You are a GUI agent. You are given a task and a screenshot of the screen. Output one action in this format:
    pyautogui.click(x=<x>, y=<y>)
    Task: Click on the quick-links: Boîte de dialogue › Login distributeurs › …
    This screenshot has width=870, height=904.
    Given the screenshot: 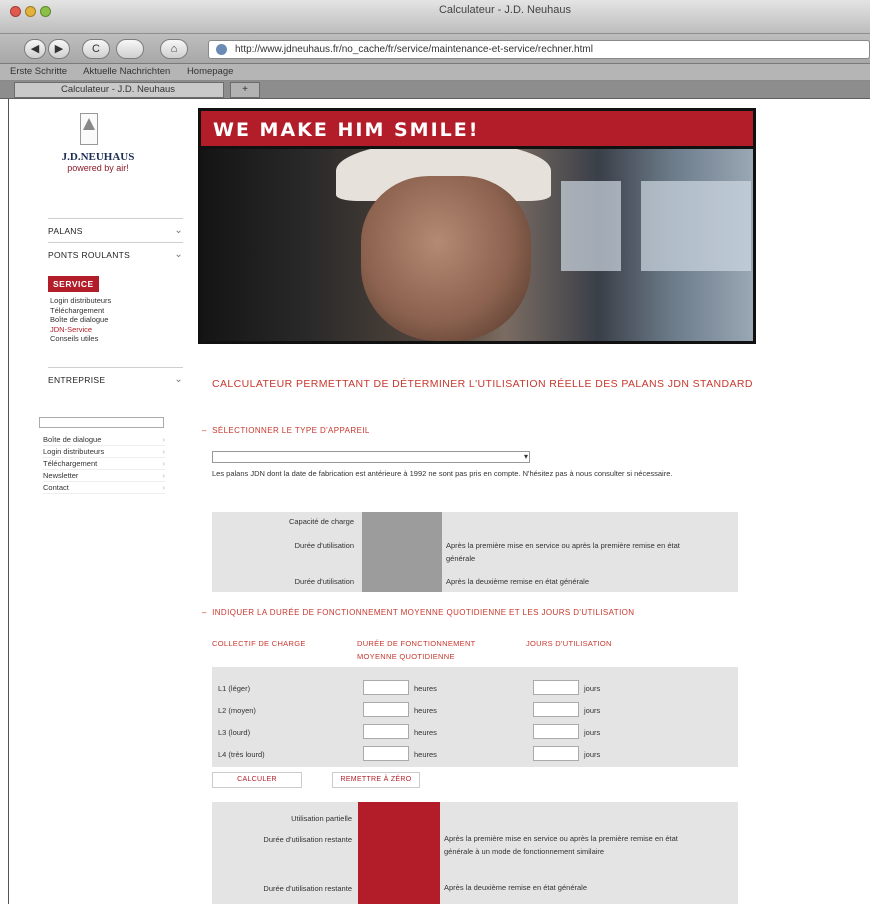 What is the action you would take?
    pyautogui.click(x=104, y=464)
    